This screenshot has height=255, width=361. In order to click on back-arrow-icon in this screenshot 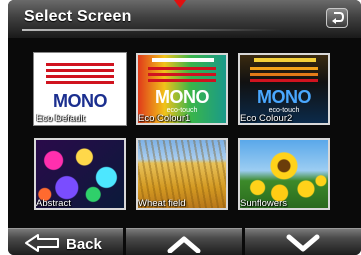, I will do `click(42, 243)`.